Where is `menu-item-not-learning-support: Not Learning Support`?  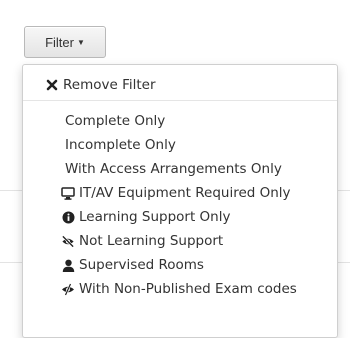 menu-item-not-learning-support: Not Learning Support is located at coordinates (180, 241).